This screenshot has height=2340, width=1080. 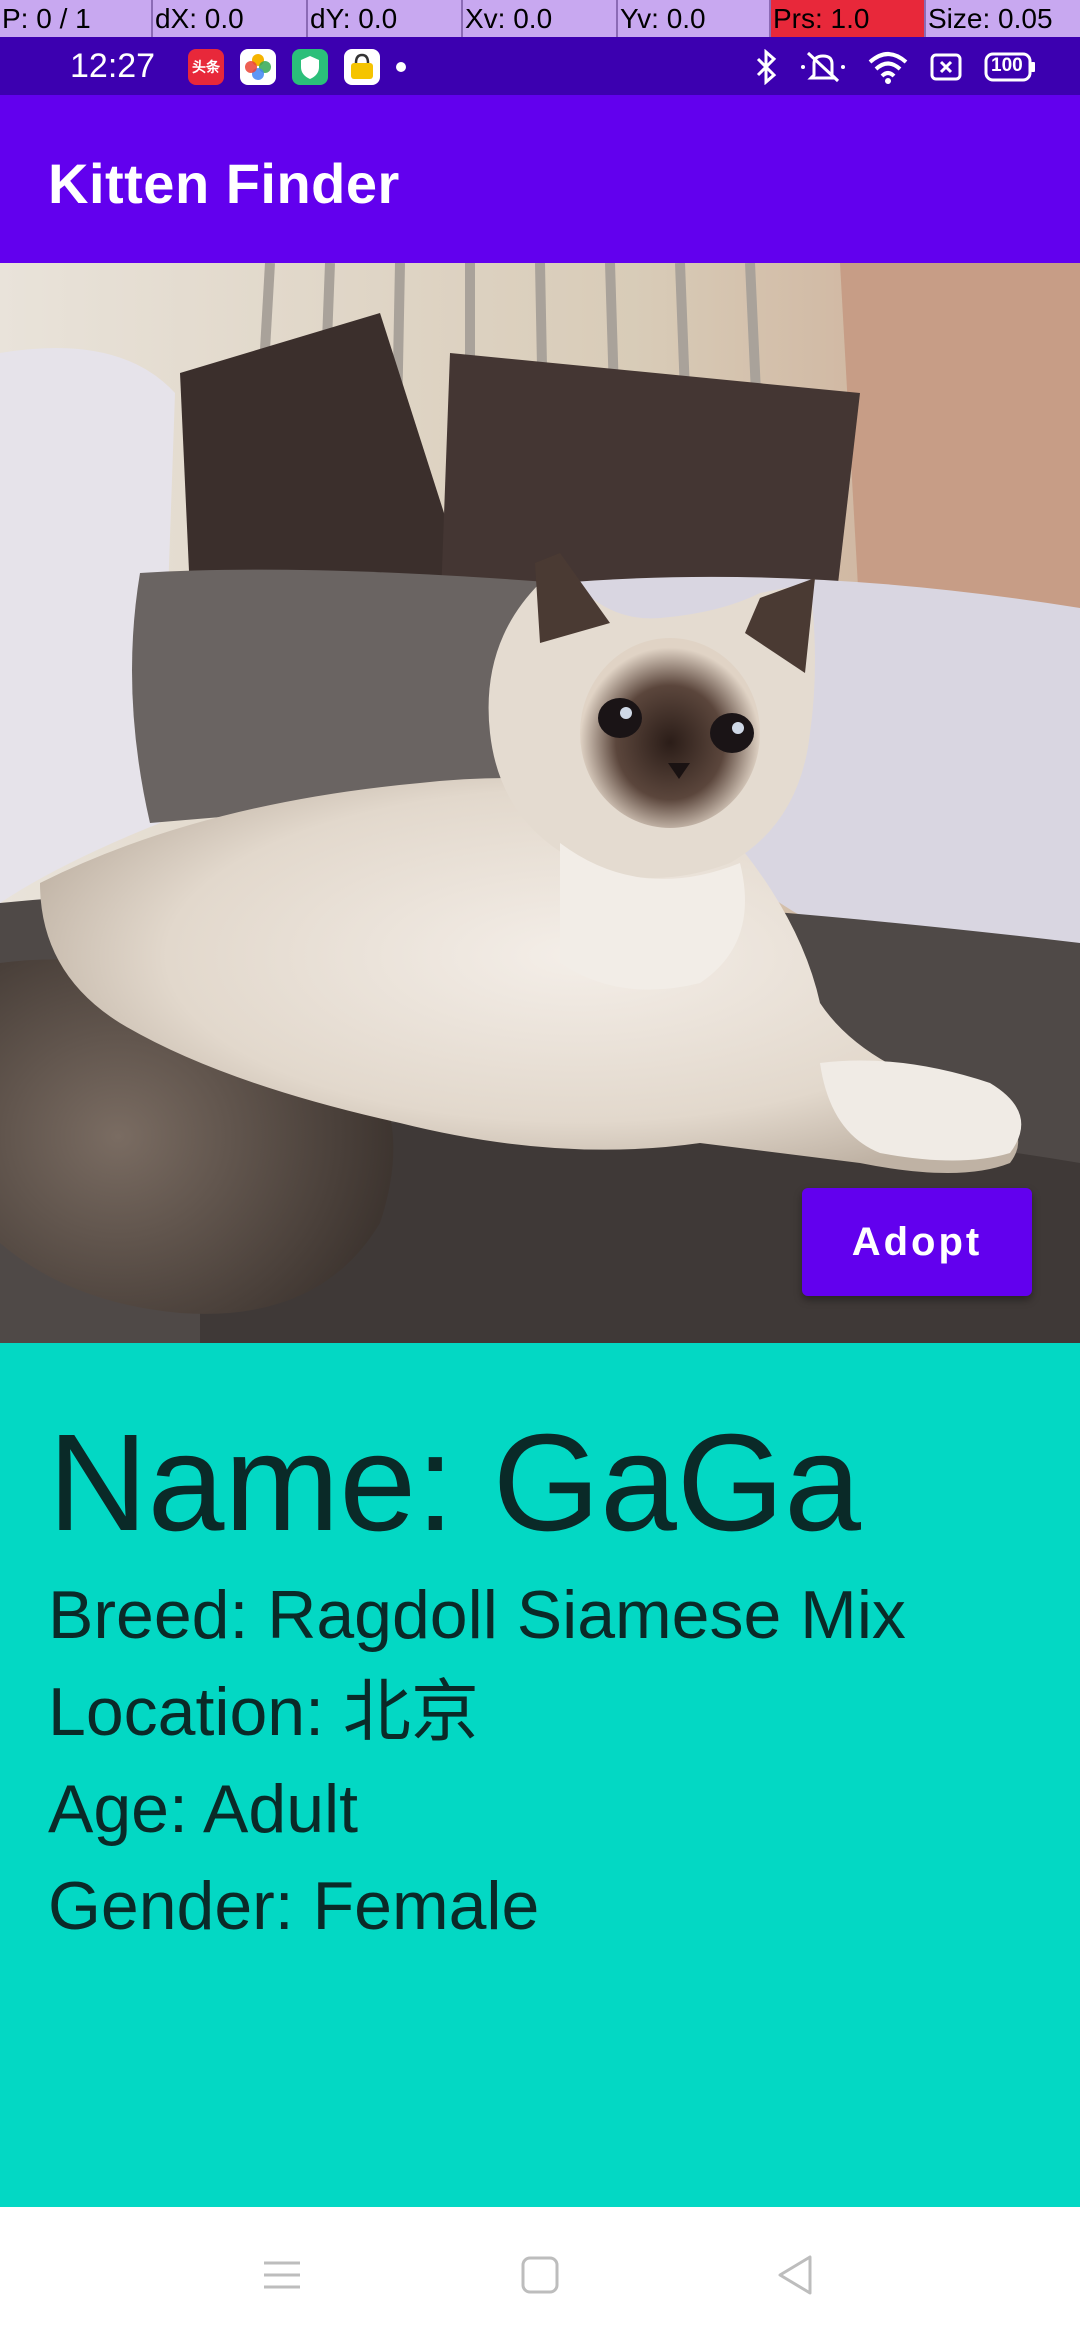 I want to click on clock: 12:27, so click(x=113, y=66).